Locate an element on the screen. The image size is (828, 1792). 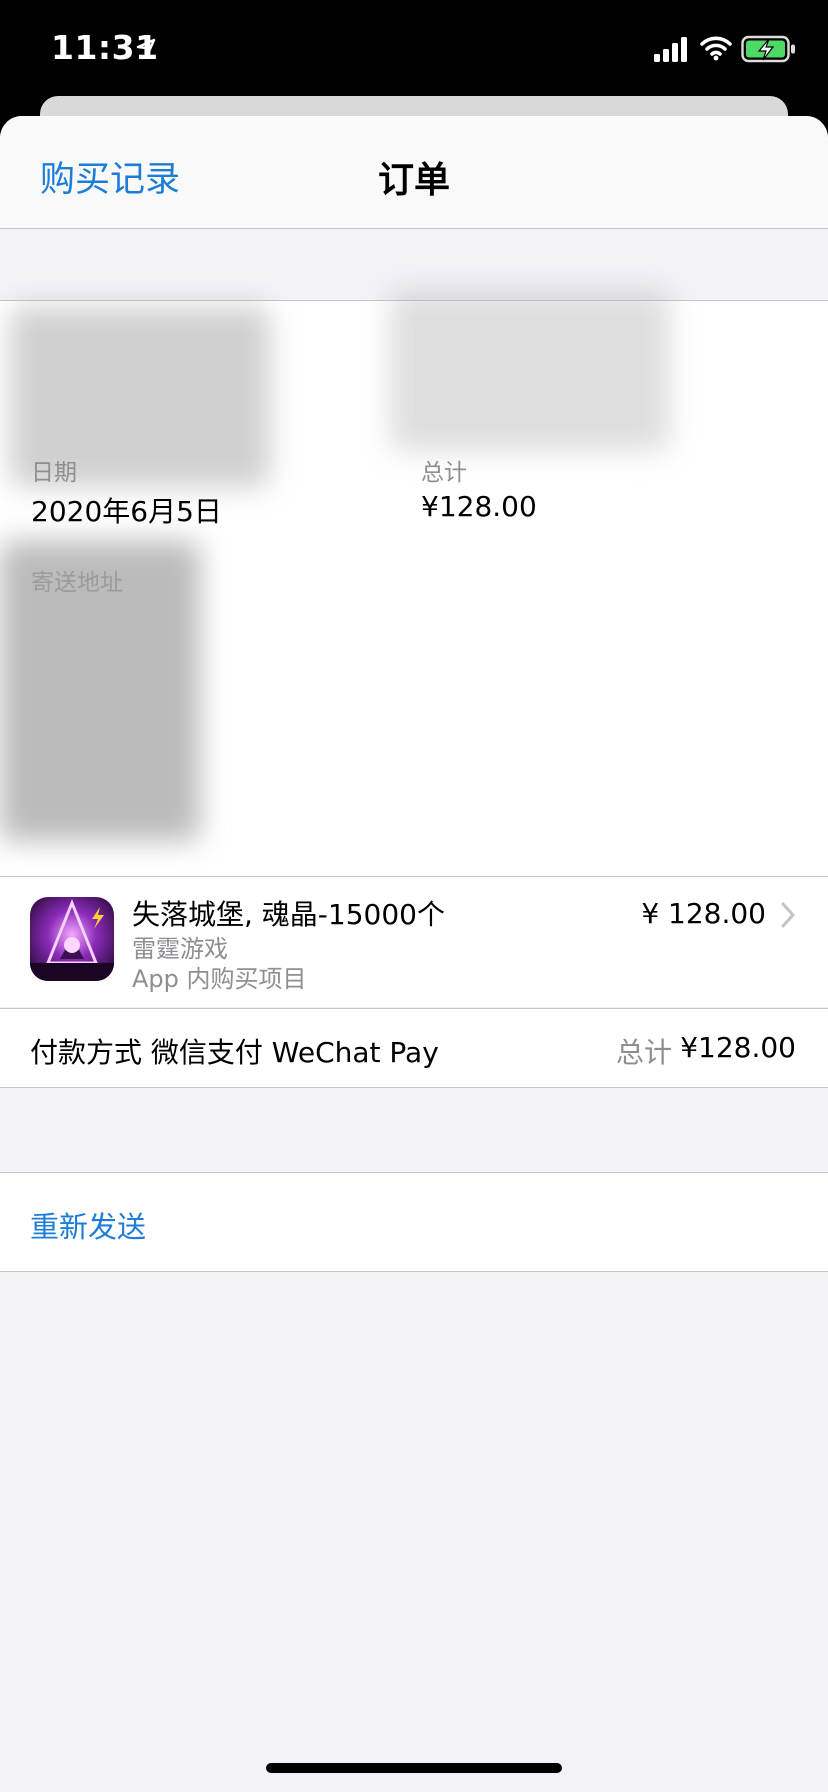
status-bar: 11:31 is located at coordinates (414, 48).